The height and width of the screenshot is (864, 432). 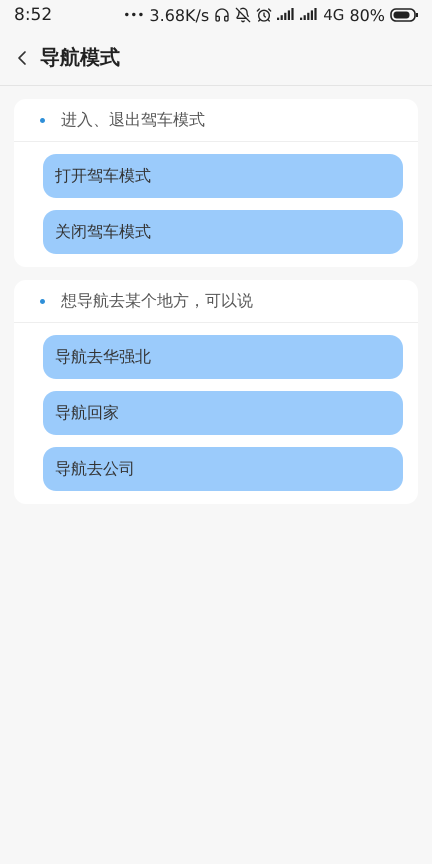 What do you see at coordinates (264, 15) in the screenshot?
I see `alarm-icon` at bounding box center [264, 15].